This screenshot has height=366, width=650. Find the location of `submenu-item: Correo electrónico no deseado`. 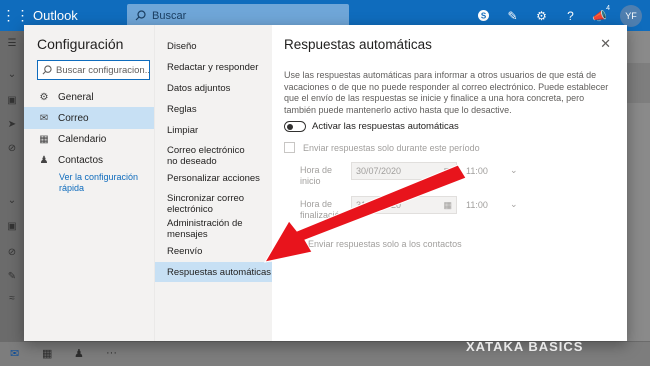

submenu-item: Correo electrónico no deseado is located at coordinates (205, 156).